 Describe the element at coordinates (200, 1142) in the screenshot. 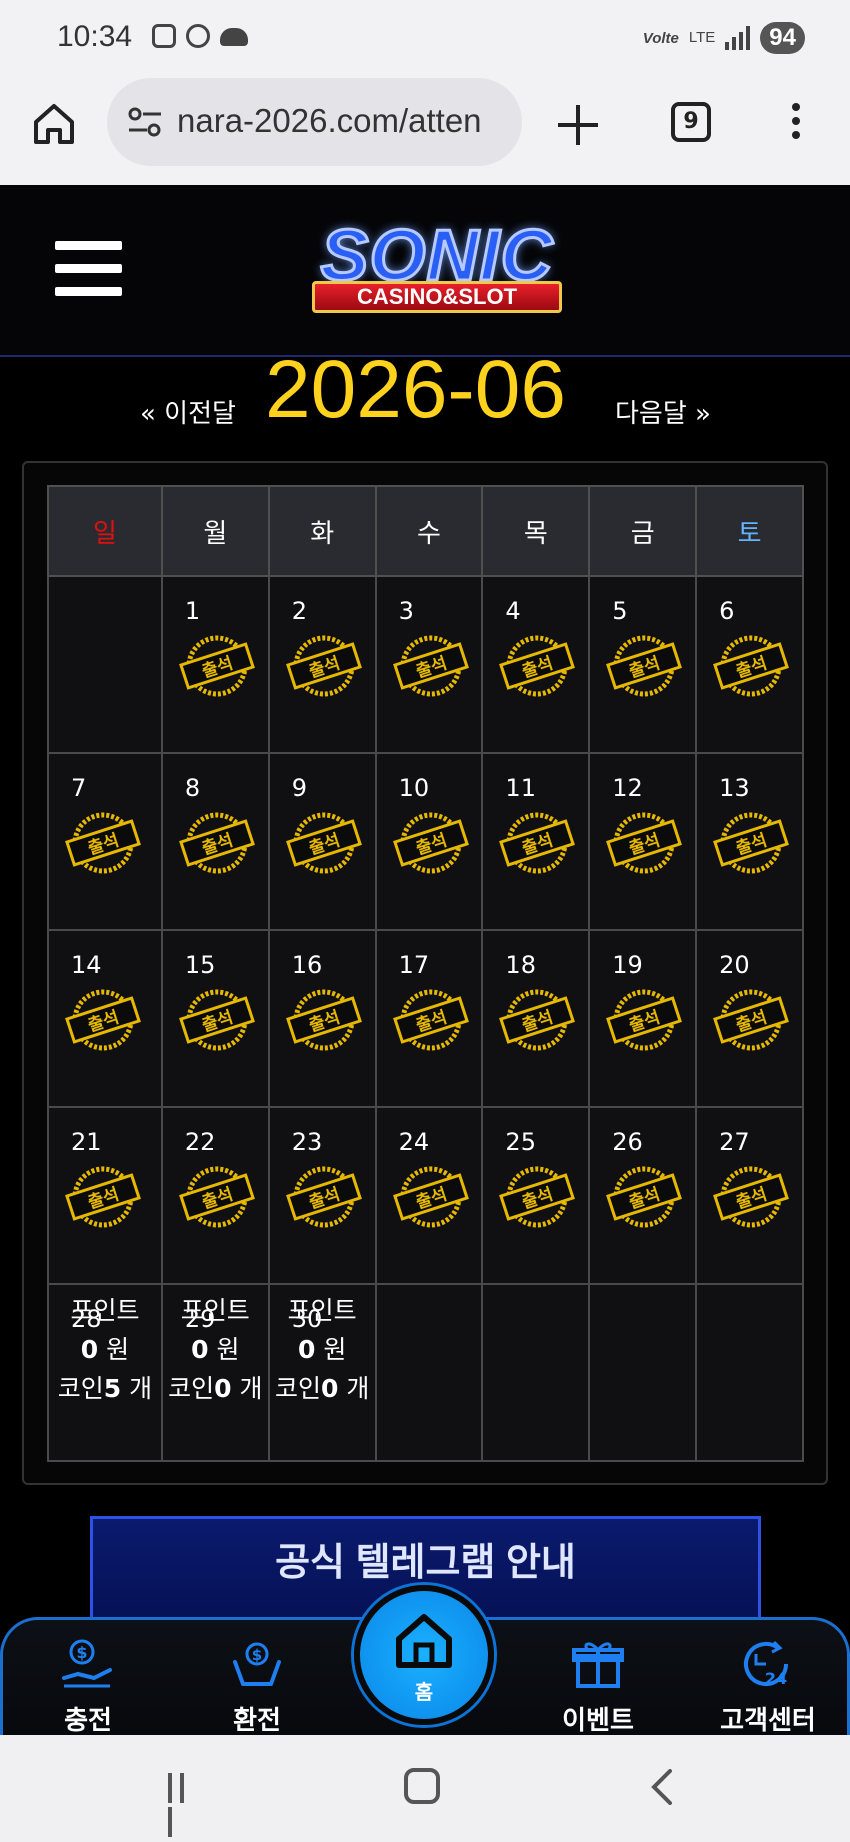

I see `day-number: 22` at that location.